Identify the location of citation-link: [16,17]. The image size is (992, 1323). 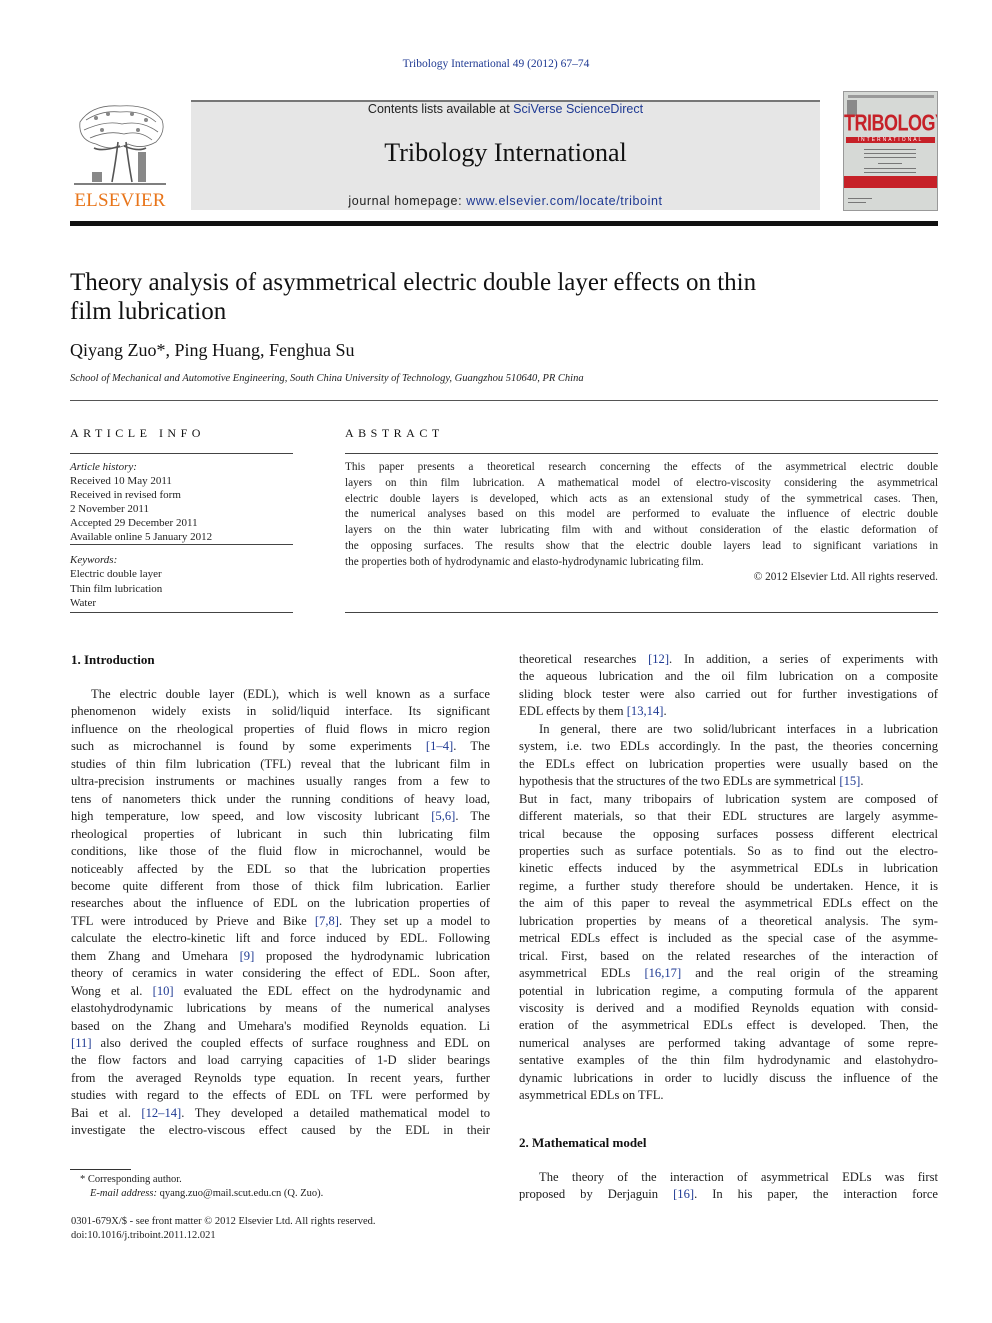
(662, 973).